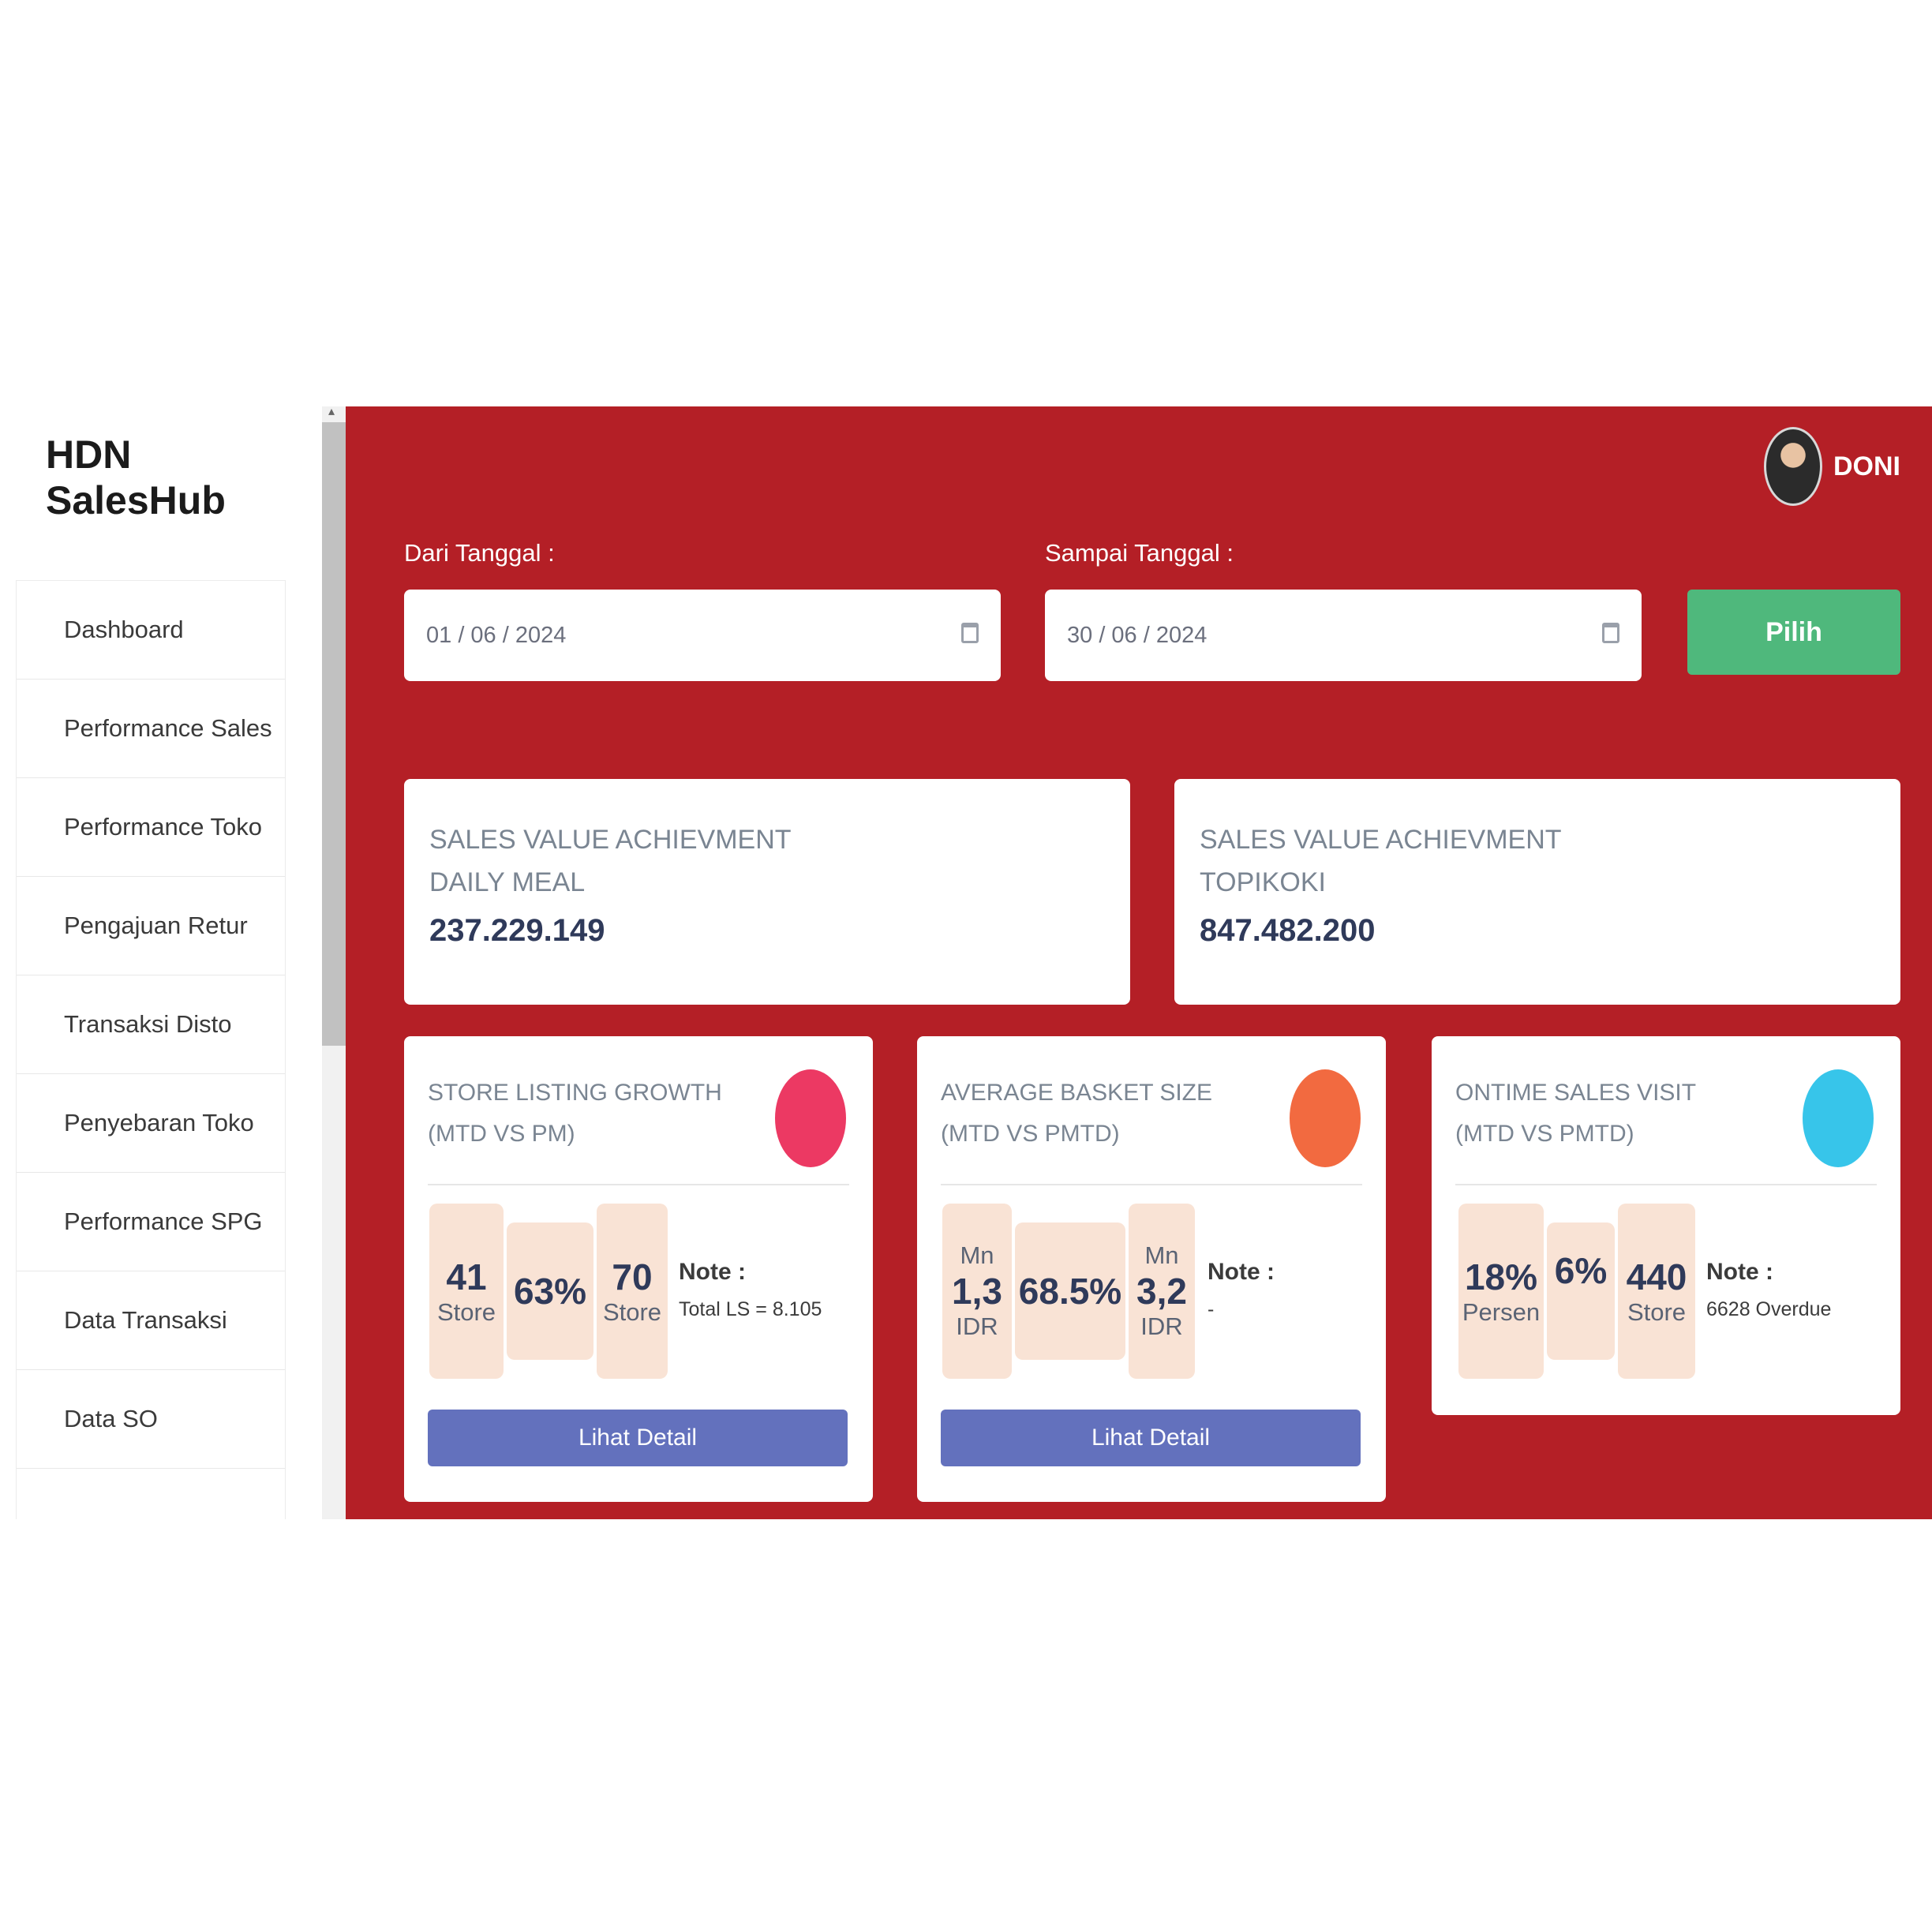 The height and width of the screenshot is (1932, 1932). I want to click on metric-mtd-prefix: Mn, so click(977, 1255).